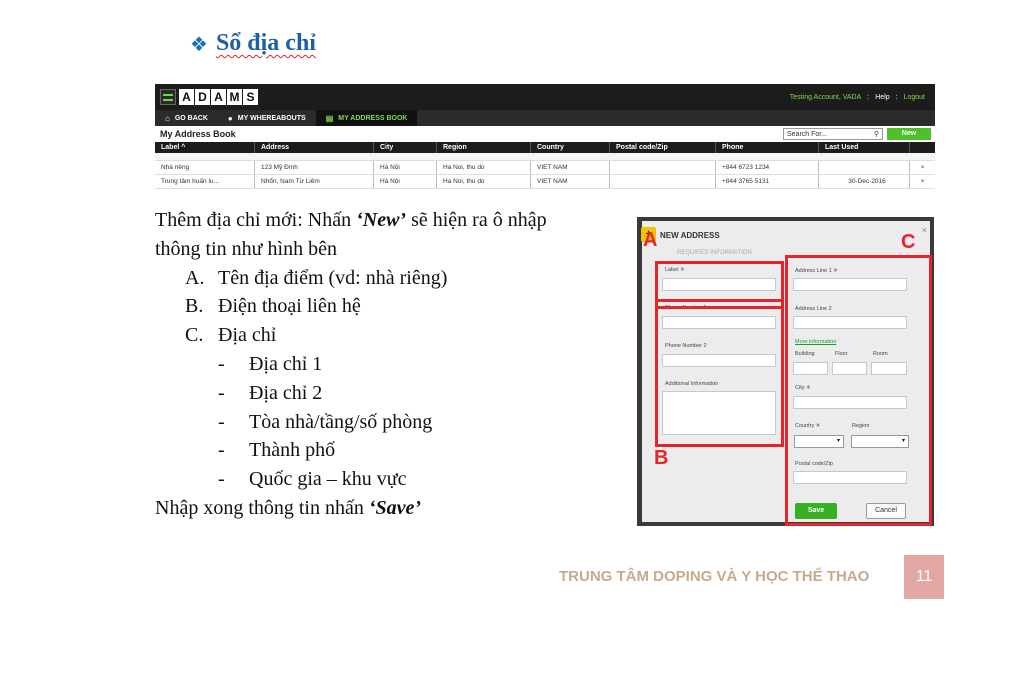  I want to click on slide-title: ❖ Sổ địa chỉ, so click(253, 43).